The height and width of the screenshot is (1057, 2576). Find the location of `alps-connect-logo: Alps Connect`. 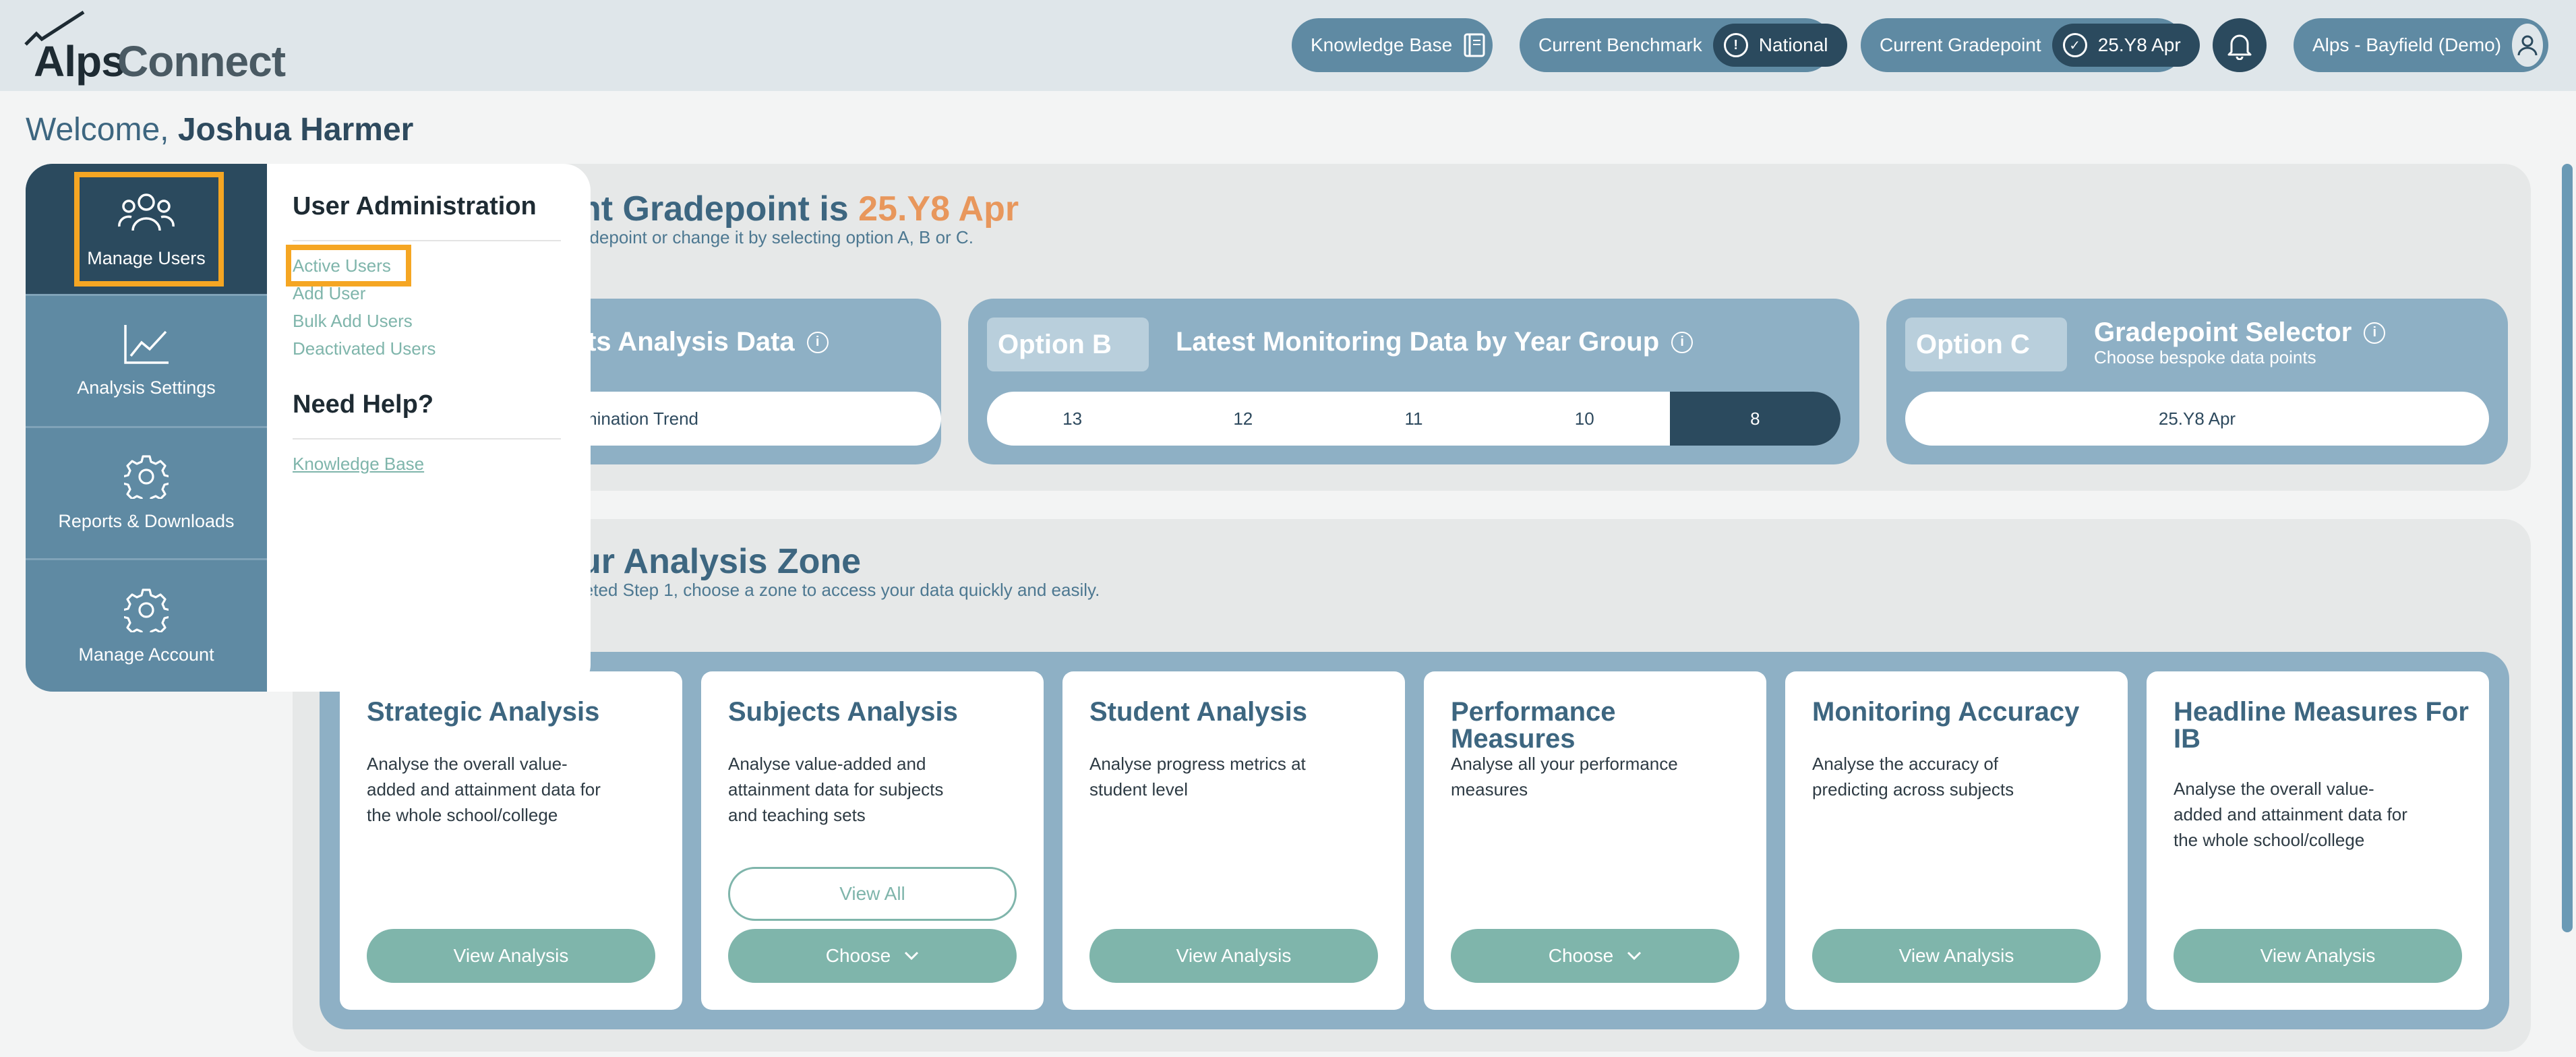

alps-connect-logo: Alps Connect is located at coordinates (155, 48).